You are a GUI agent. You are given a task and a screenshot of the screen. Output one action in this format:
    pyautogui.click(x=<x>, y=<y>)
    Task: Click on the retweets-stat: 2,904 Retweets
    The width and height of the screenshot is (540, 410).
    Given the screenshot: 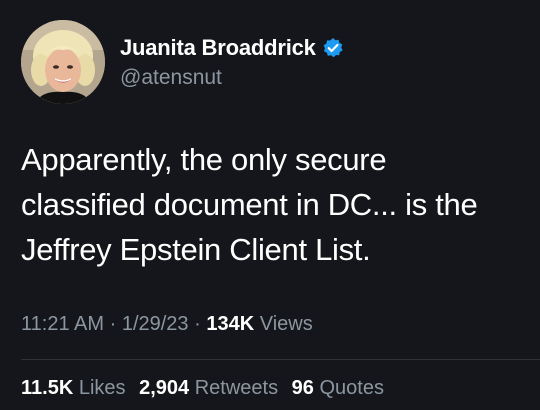 What is the action you would take?
    pyautogui.click(x=208, y=388)
    